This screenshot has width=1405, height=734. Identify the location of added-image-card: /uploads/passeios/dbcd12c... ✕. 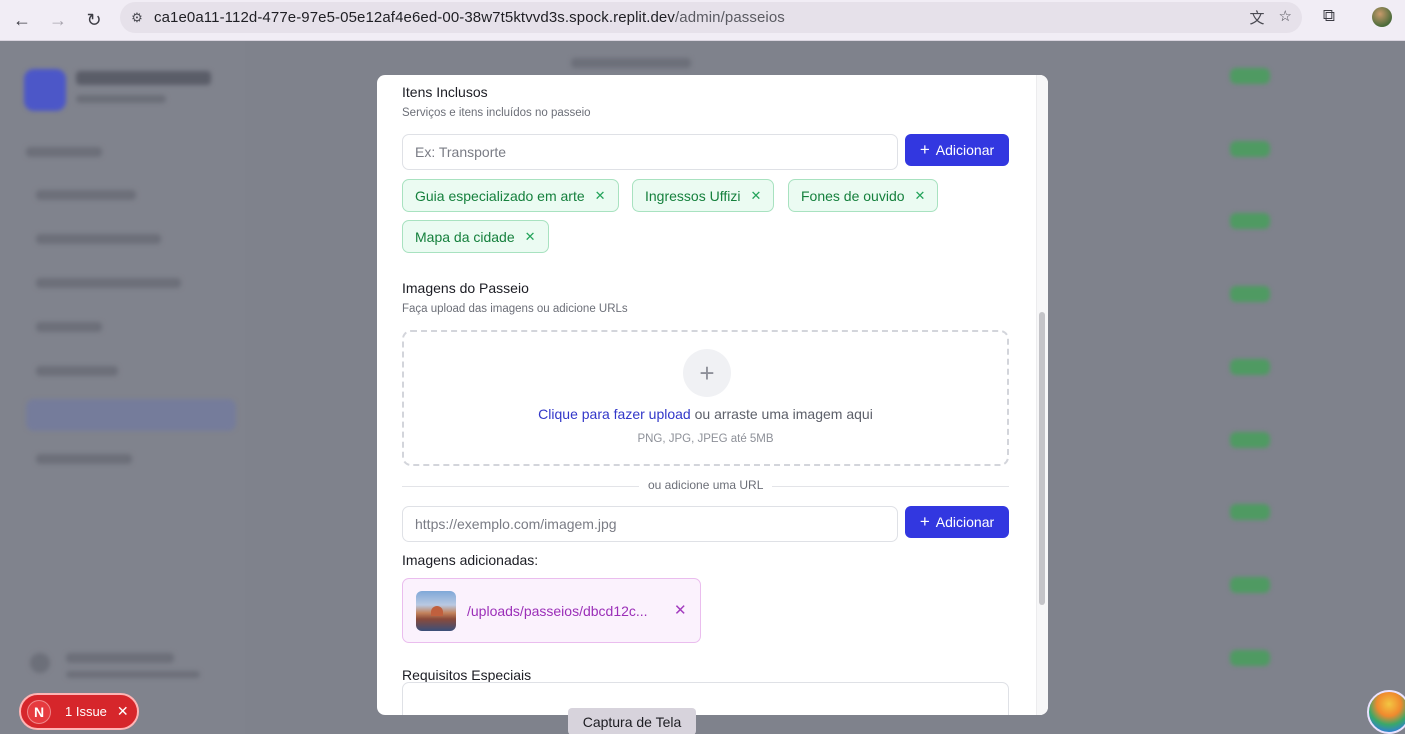
(551, 610).